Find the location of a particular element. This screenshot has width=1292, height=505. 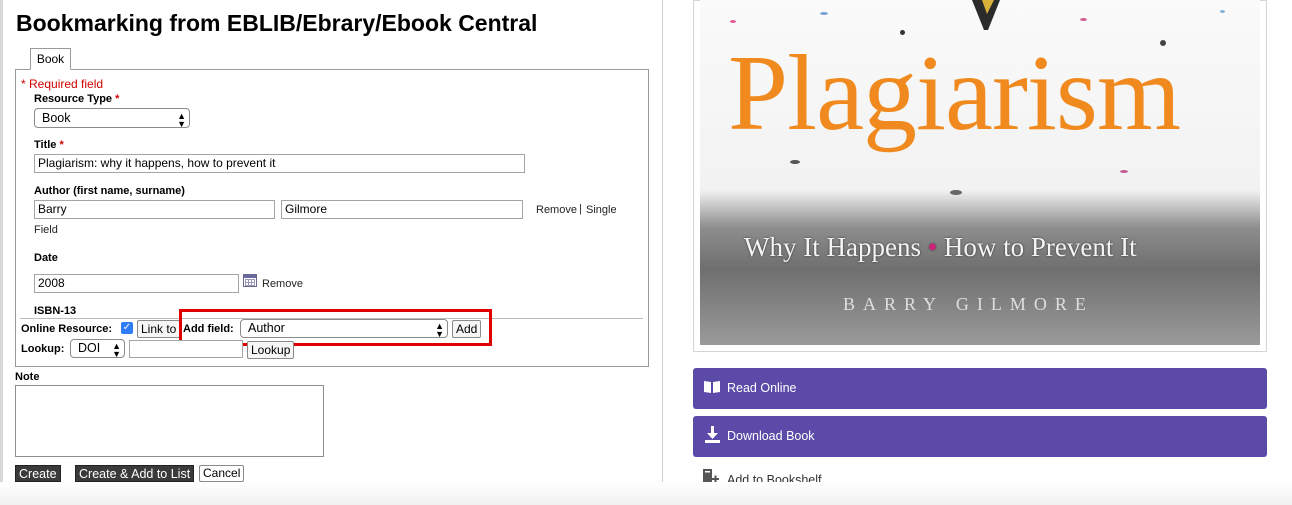

cover-subtitle: Why It Happens • How to Prevent It is located at coordinates (940, 247).